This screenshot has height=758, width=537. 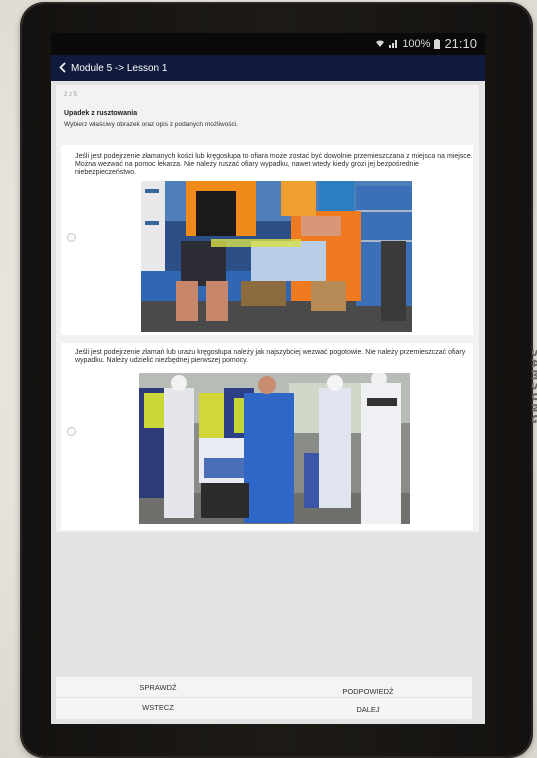 I want to click on status-right: 100% 21:10, so click(x=426, y=43).